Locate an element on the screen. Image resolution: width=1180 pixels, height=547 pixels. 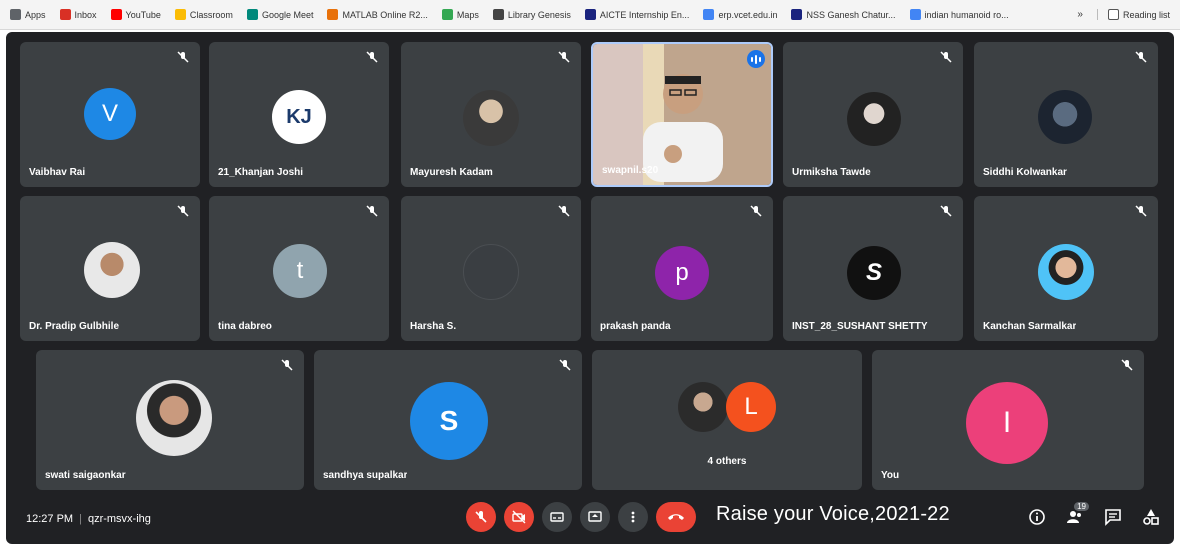
more-options-button is located at coordinates (633, 517).